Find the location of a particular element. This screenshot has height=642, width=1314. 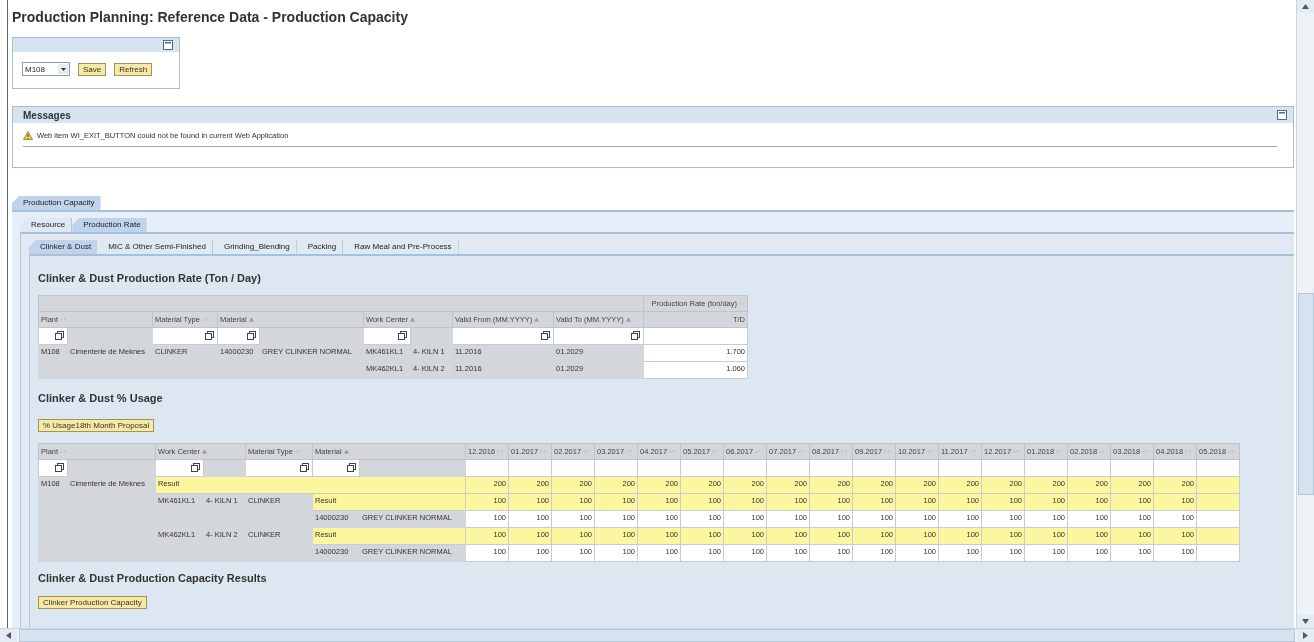

arrow-down-icon is located at coordinates (1305, 621).